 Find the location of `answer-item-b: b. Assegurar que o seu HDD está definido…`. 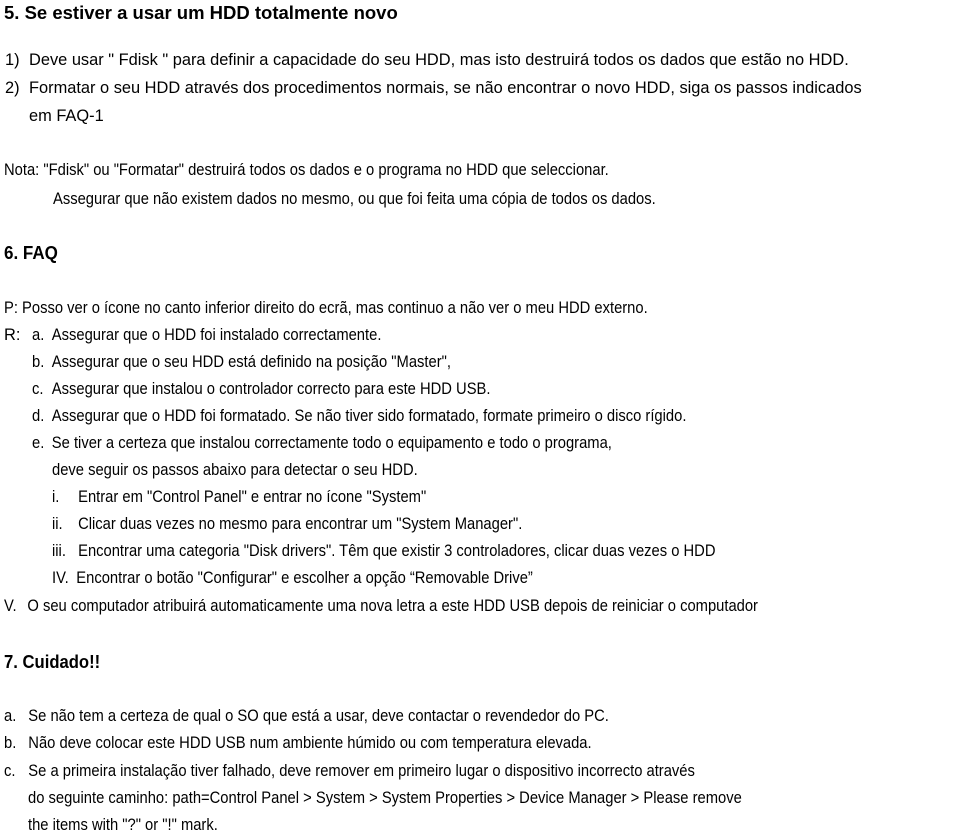

answer-item-b: b. Assegurar que o seu HDD está definido… is located at coordinates (241, 362).